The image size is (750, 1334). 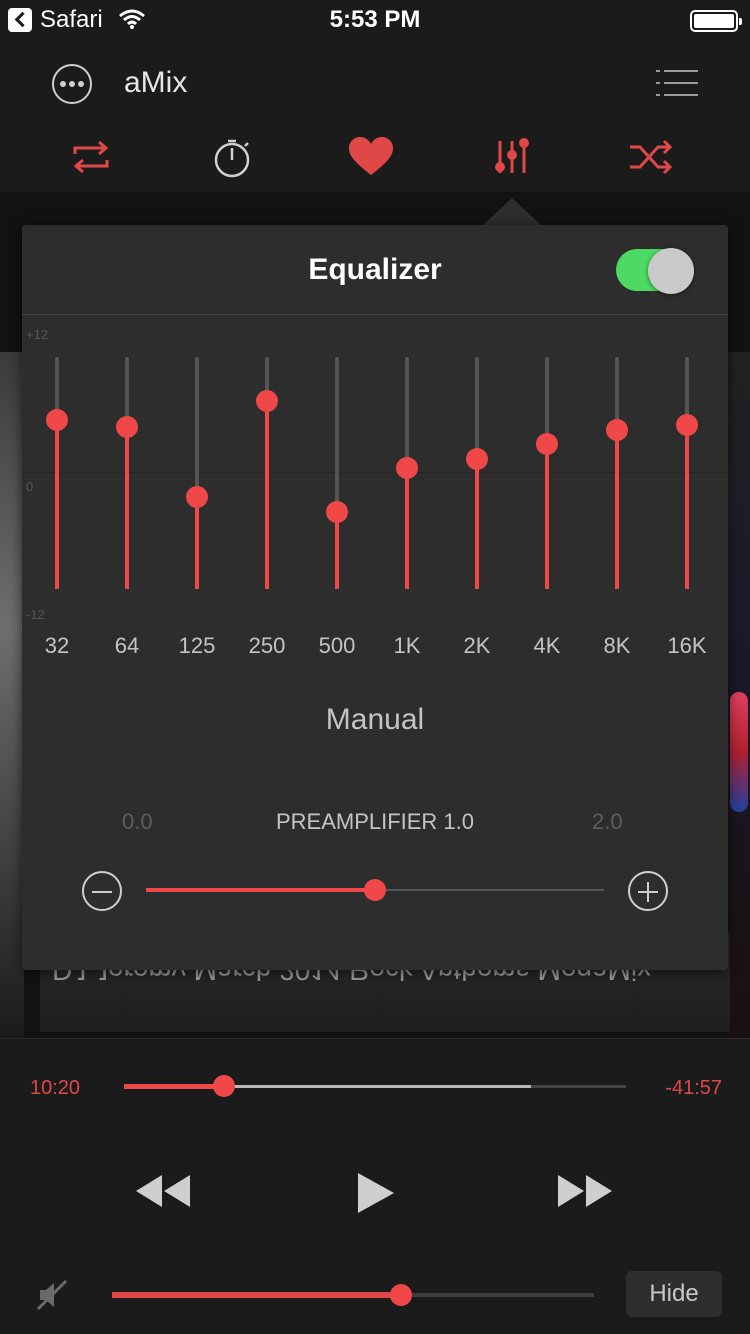 What do you see at coordinates (52, 1295) in the screenshot?
I see `mute-icon` at bounding box center [52, 1295].